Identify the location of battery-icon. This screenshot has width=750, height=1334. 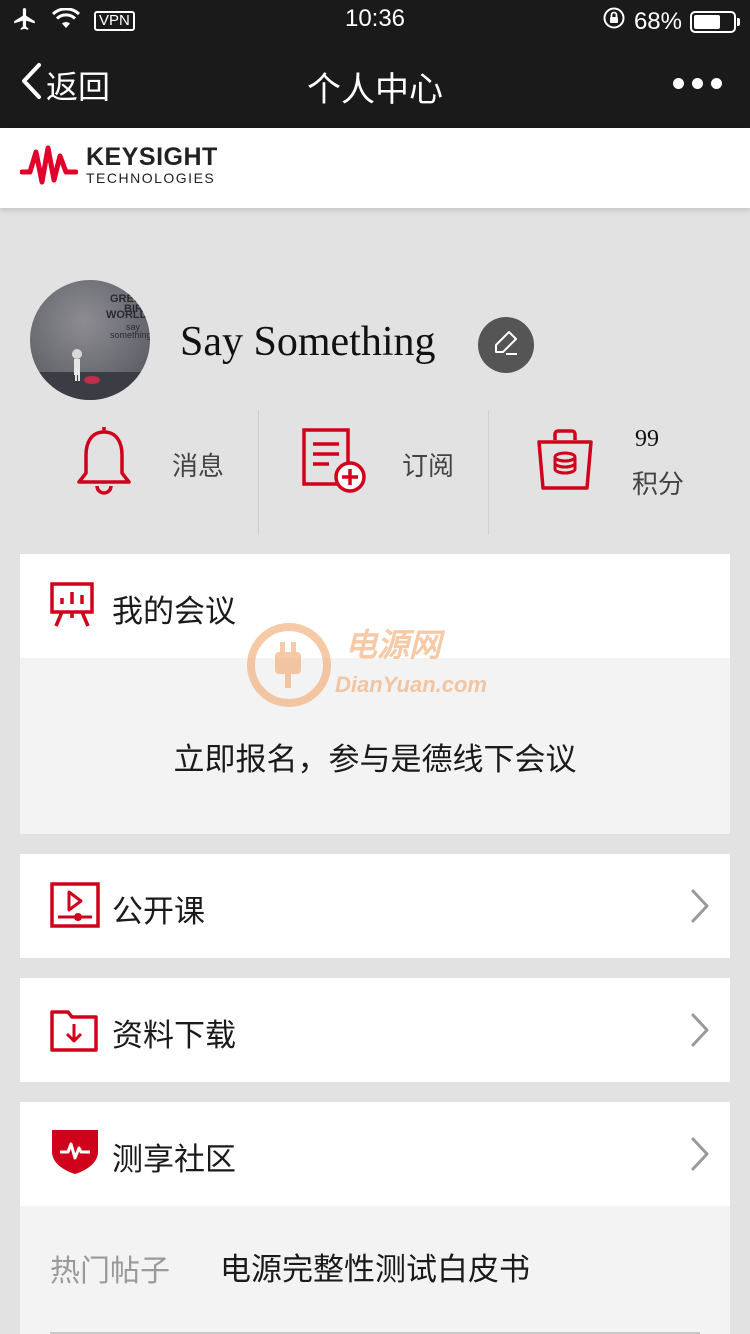
(715, 21).